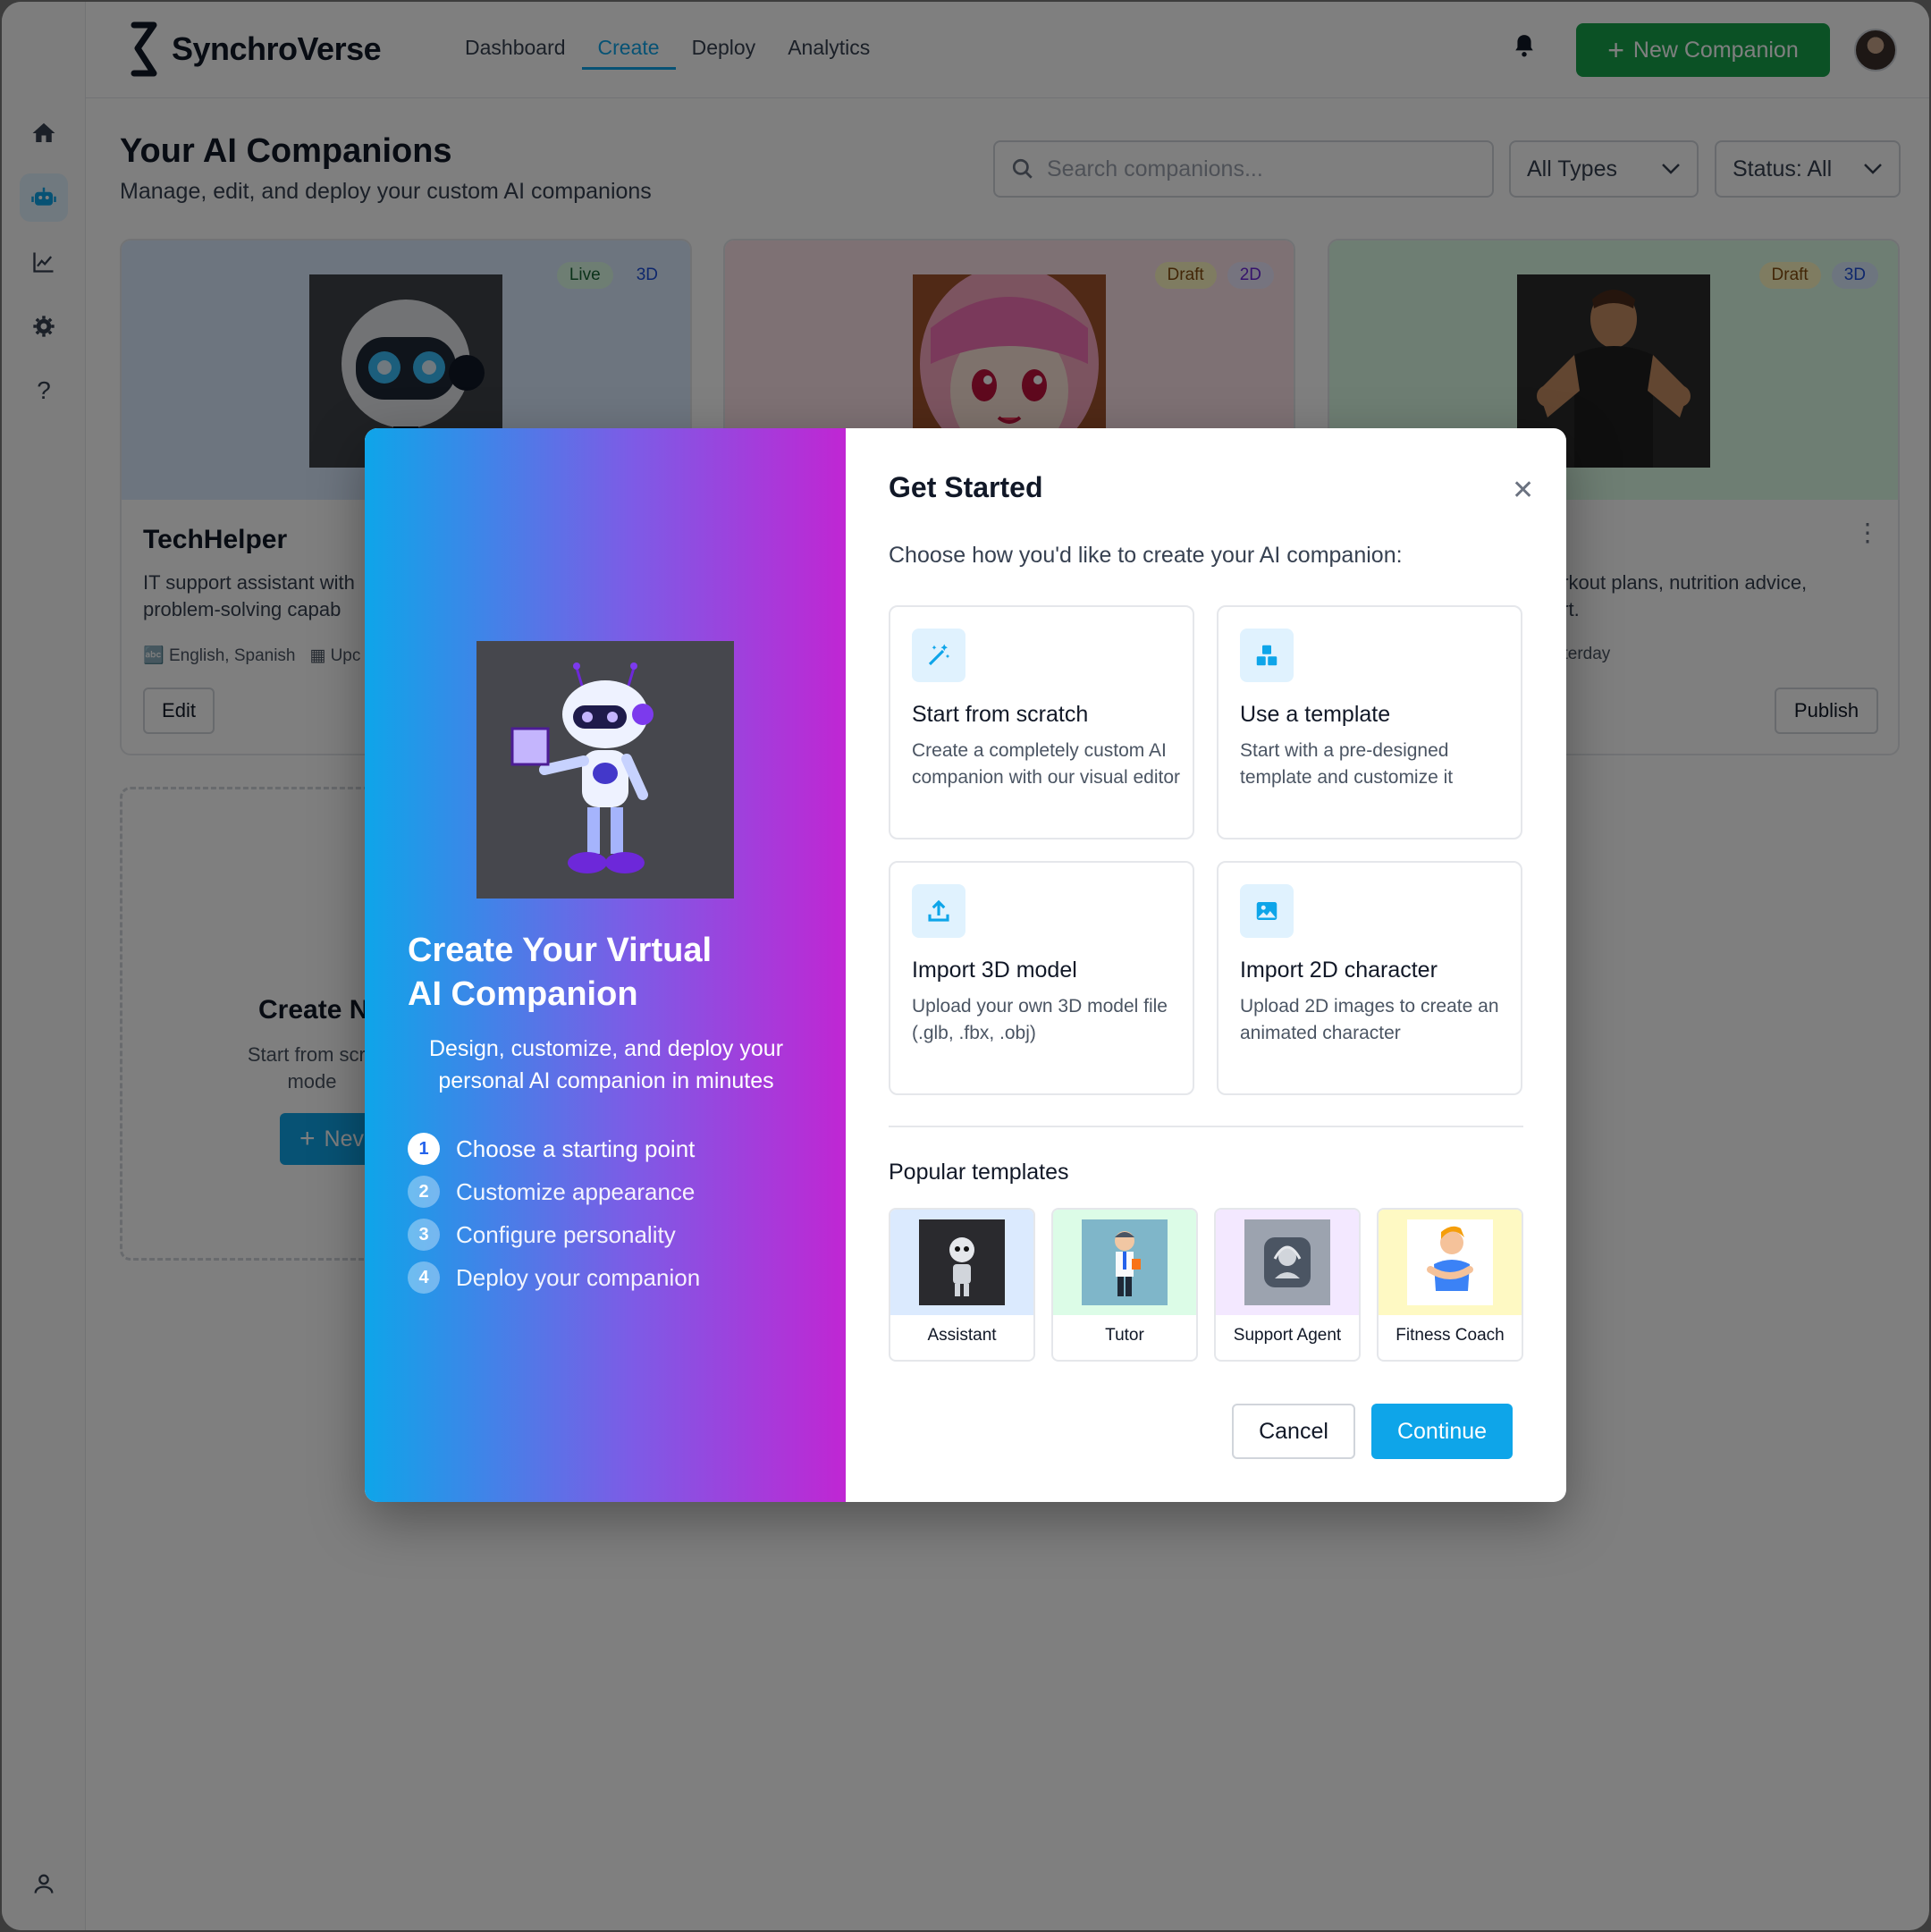 The image size is (1931, 1932). I want to click on template-label: Tutor, so click(1124, 1335).